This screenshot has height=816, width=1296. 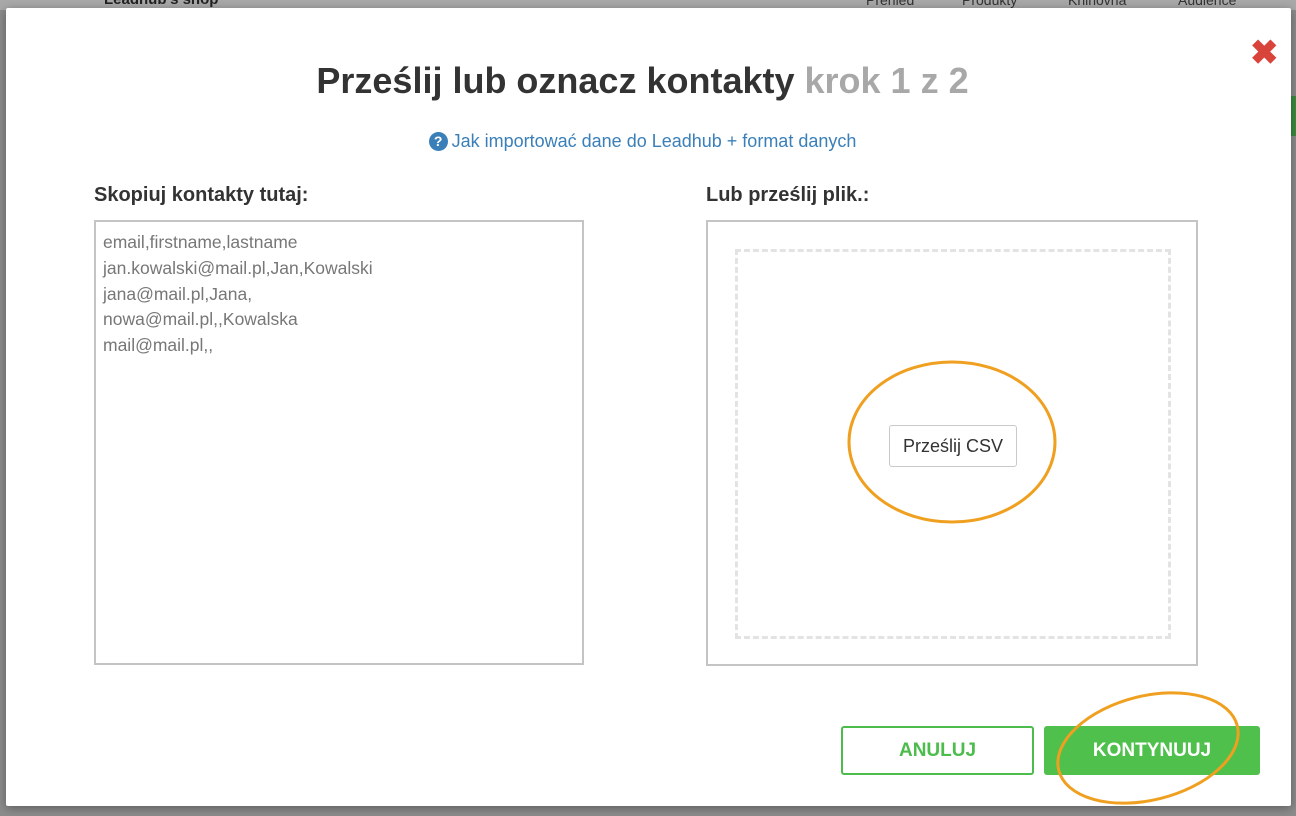 What do you see at coordinates (438, 141) in the screenshot?
I see `question-circle-icon: ?` at bounding box center [438, 141].